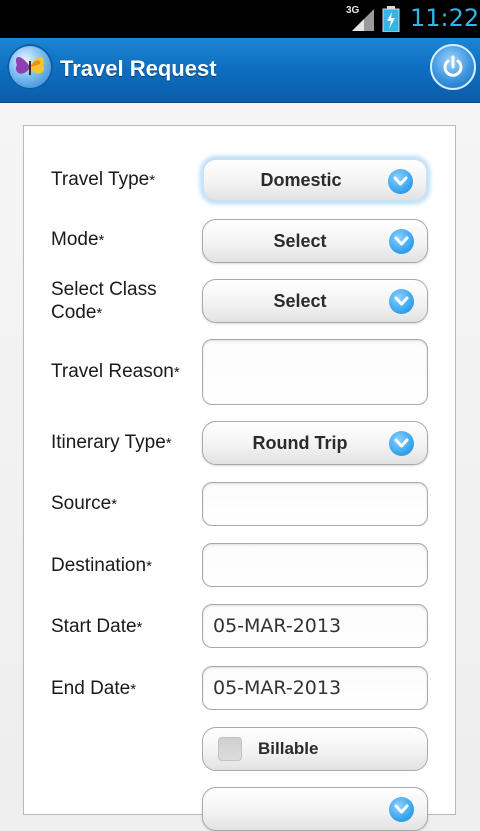 The height and width of the screenshot is (831, 480). I want to click on travel-type-value: Domestic, so click(301, 179).